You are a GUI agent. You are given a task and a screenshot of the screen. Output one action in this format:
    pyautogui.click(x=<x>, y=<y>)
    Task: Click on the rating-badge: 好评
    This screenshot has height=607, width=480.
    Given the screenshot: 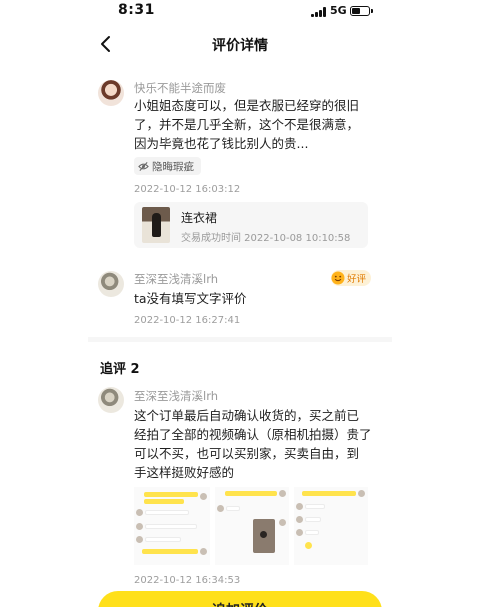 What is the action you would take?
    pyautogui.click(x=351, y=278)
    